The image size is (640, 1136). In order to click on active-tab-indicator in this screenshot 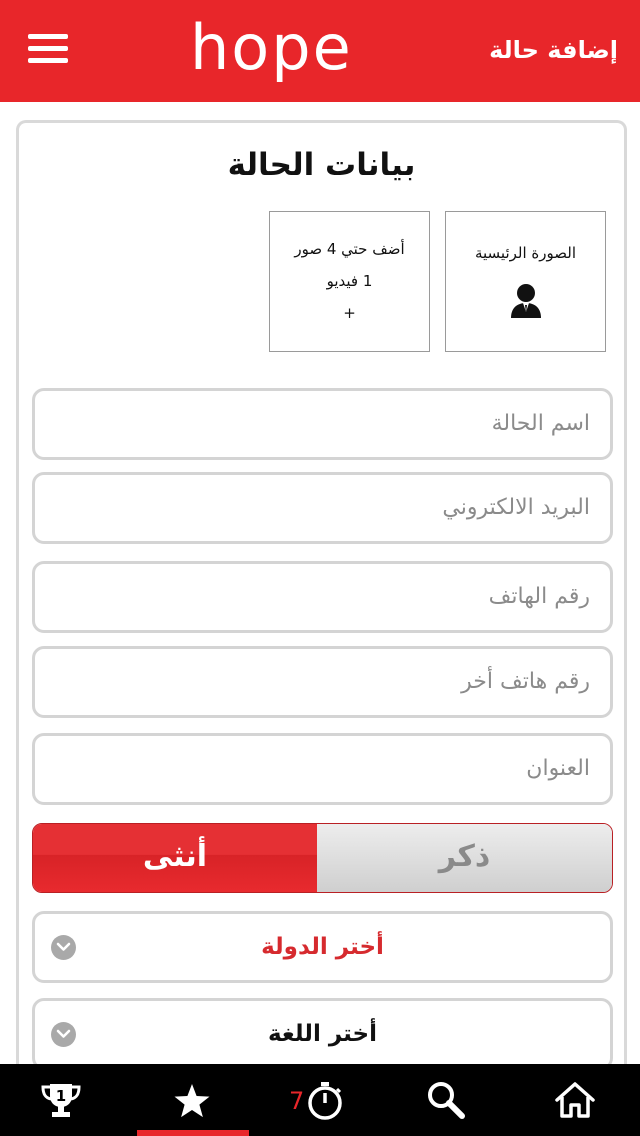, I will do `click(193, 1133)`.